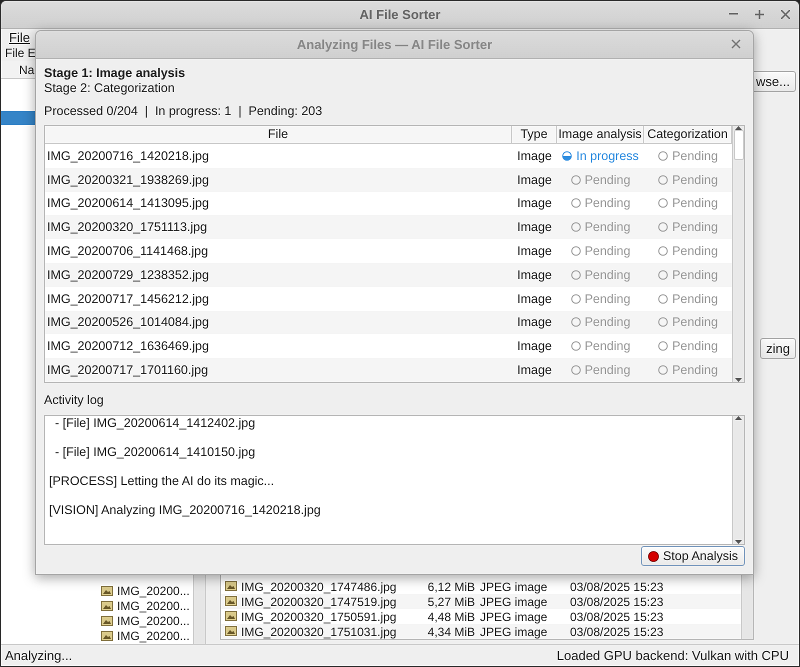  Describe the element at coordinates (319, 617) in the screenshot. I see `table-cell-text: IMG_20200320_1750591.jpg` at that location.